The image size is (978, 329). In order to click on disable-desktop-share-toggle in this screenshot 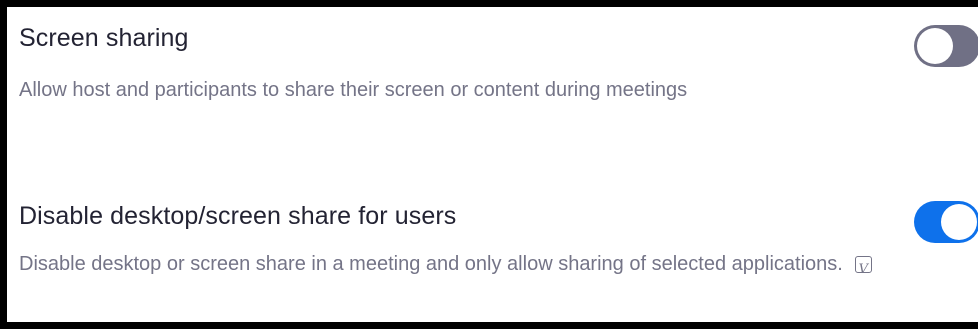, I will do `click(946, 222)`.